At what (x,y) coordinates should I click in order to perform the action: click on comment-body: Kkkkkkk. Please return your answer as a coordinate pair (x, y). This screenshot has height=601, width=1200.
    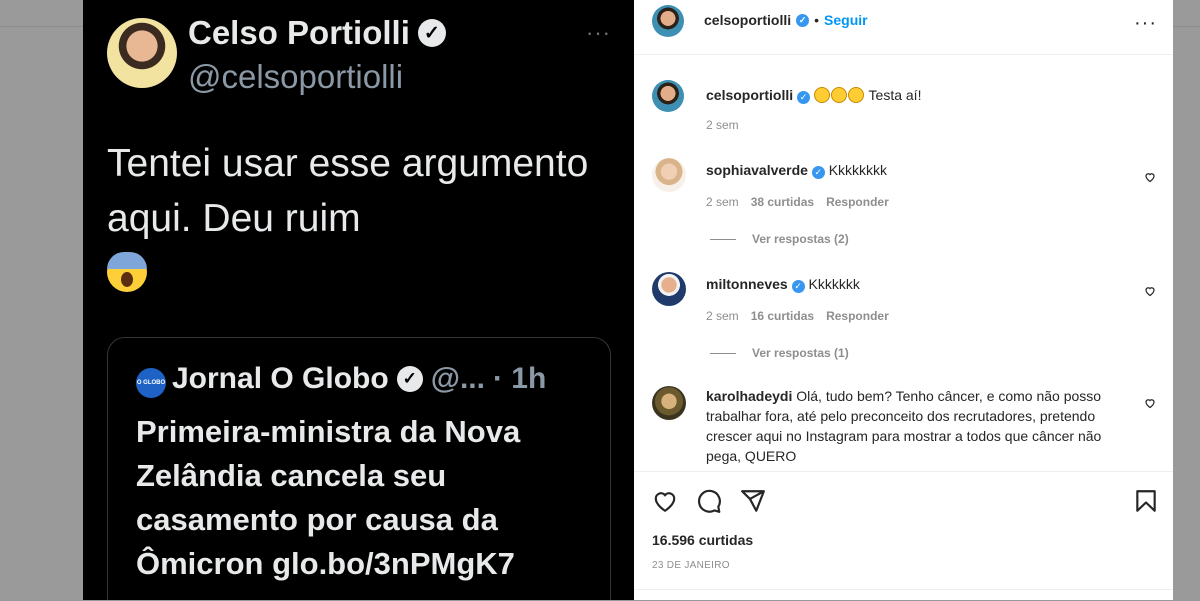
    Looking at the image, I should click on (834, 284).